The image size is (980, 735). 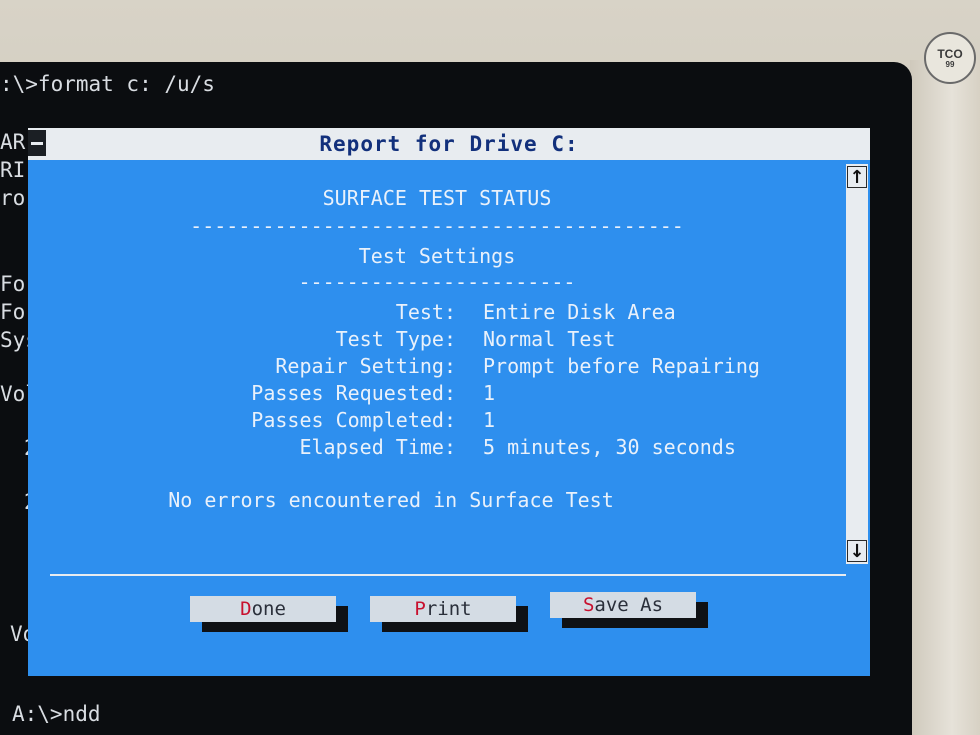 What do you see at coordinates (268, 609) in the screenshot?
I see `done-label: one` at bounding box center [268, 609].